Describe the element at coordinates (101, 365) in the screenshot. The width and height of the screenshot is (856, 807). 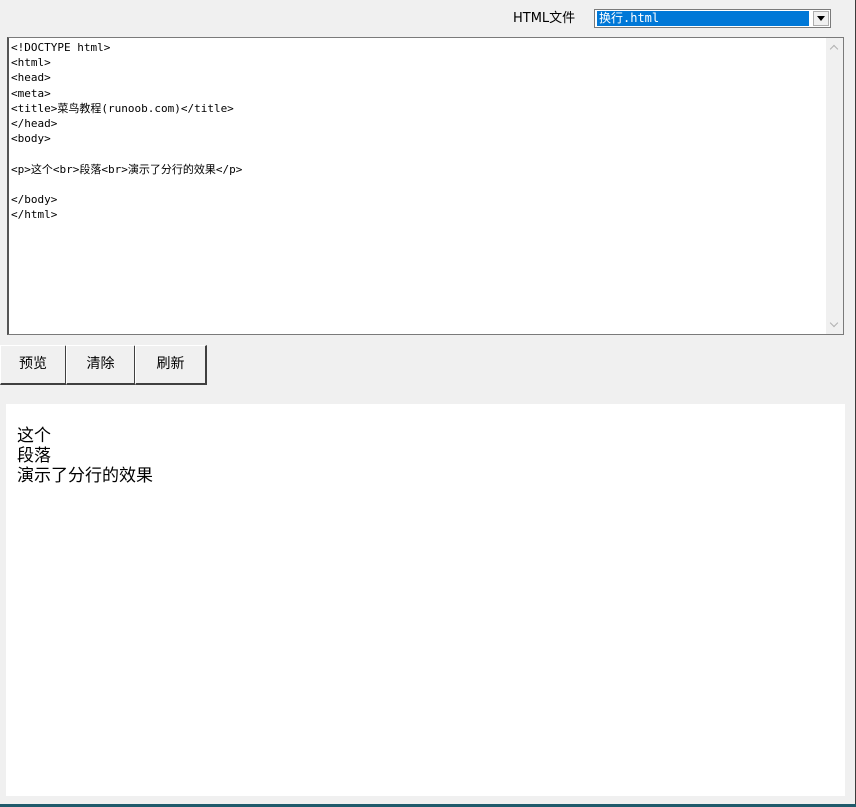
I see `clear-button: 清除` at that location.